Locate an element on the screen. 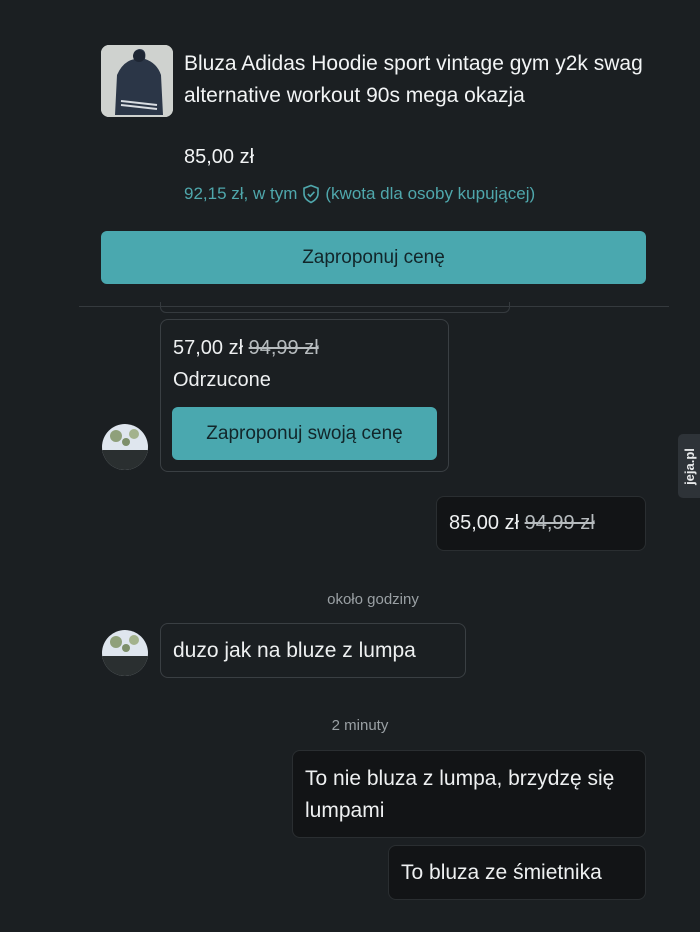 This screenshot has width=700, height=932. make-offer-button: Zaproponuj cenę is located at coordinates (373, 257).